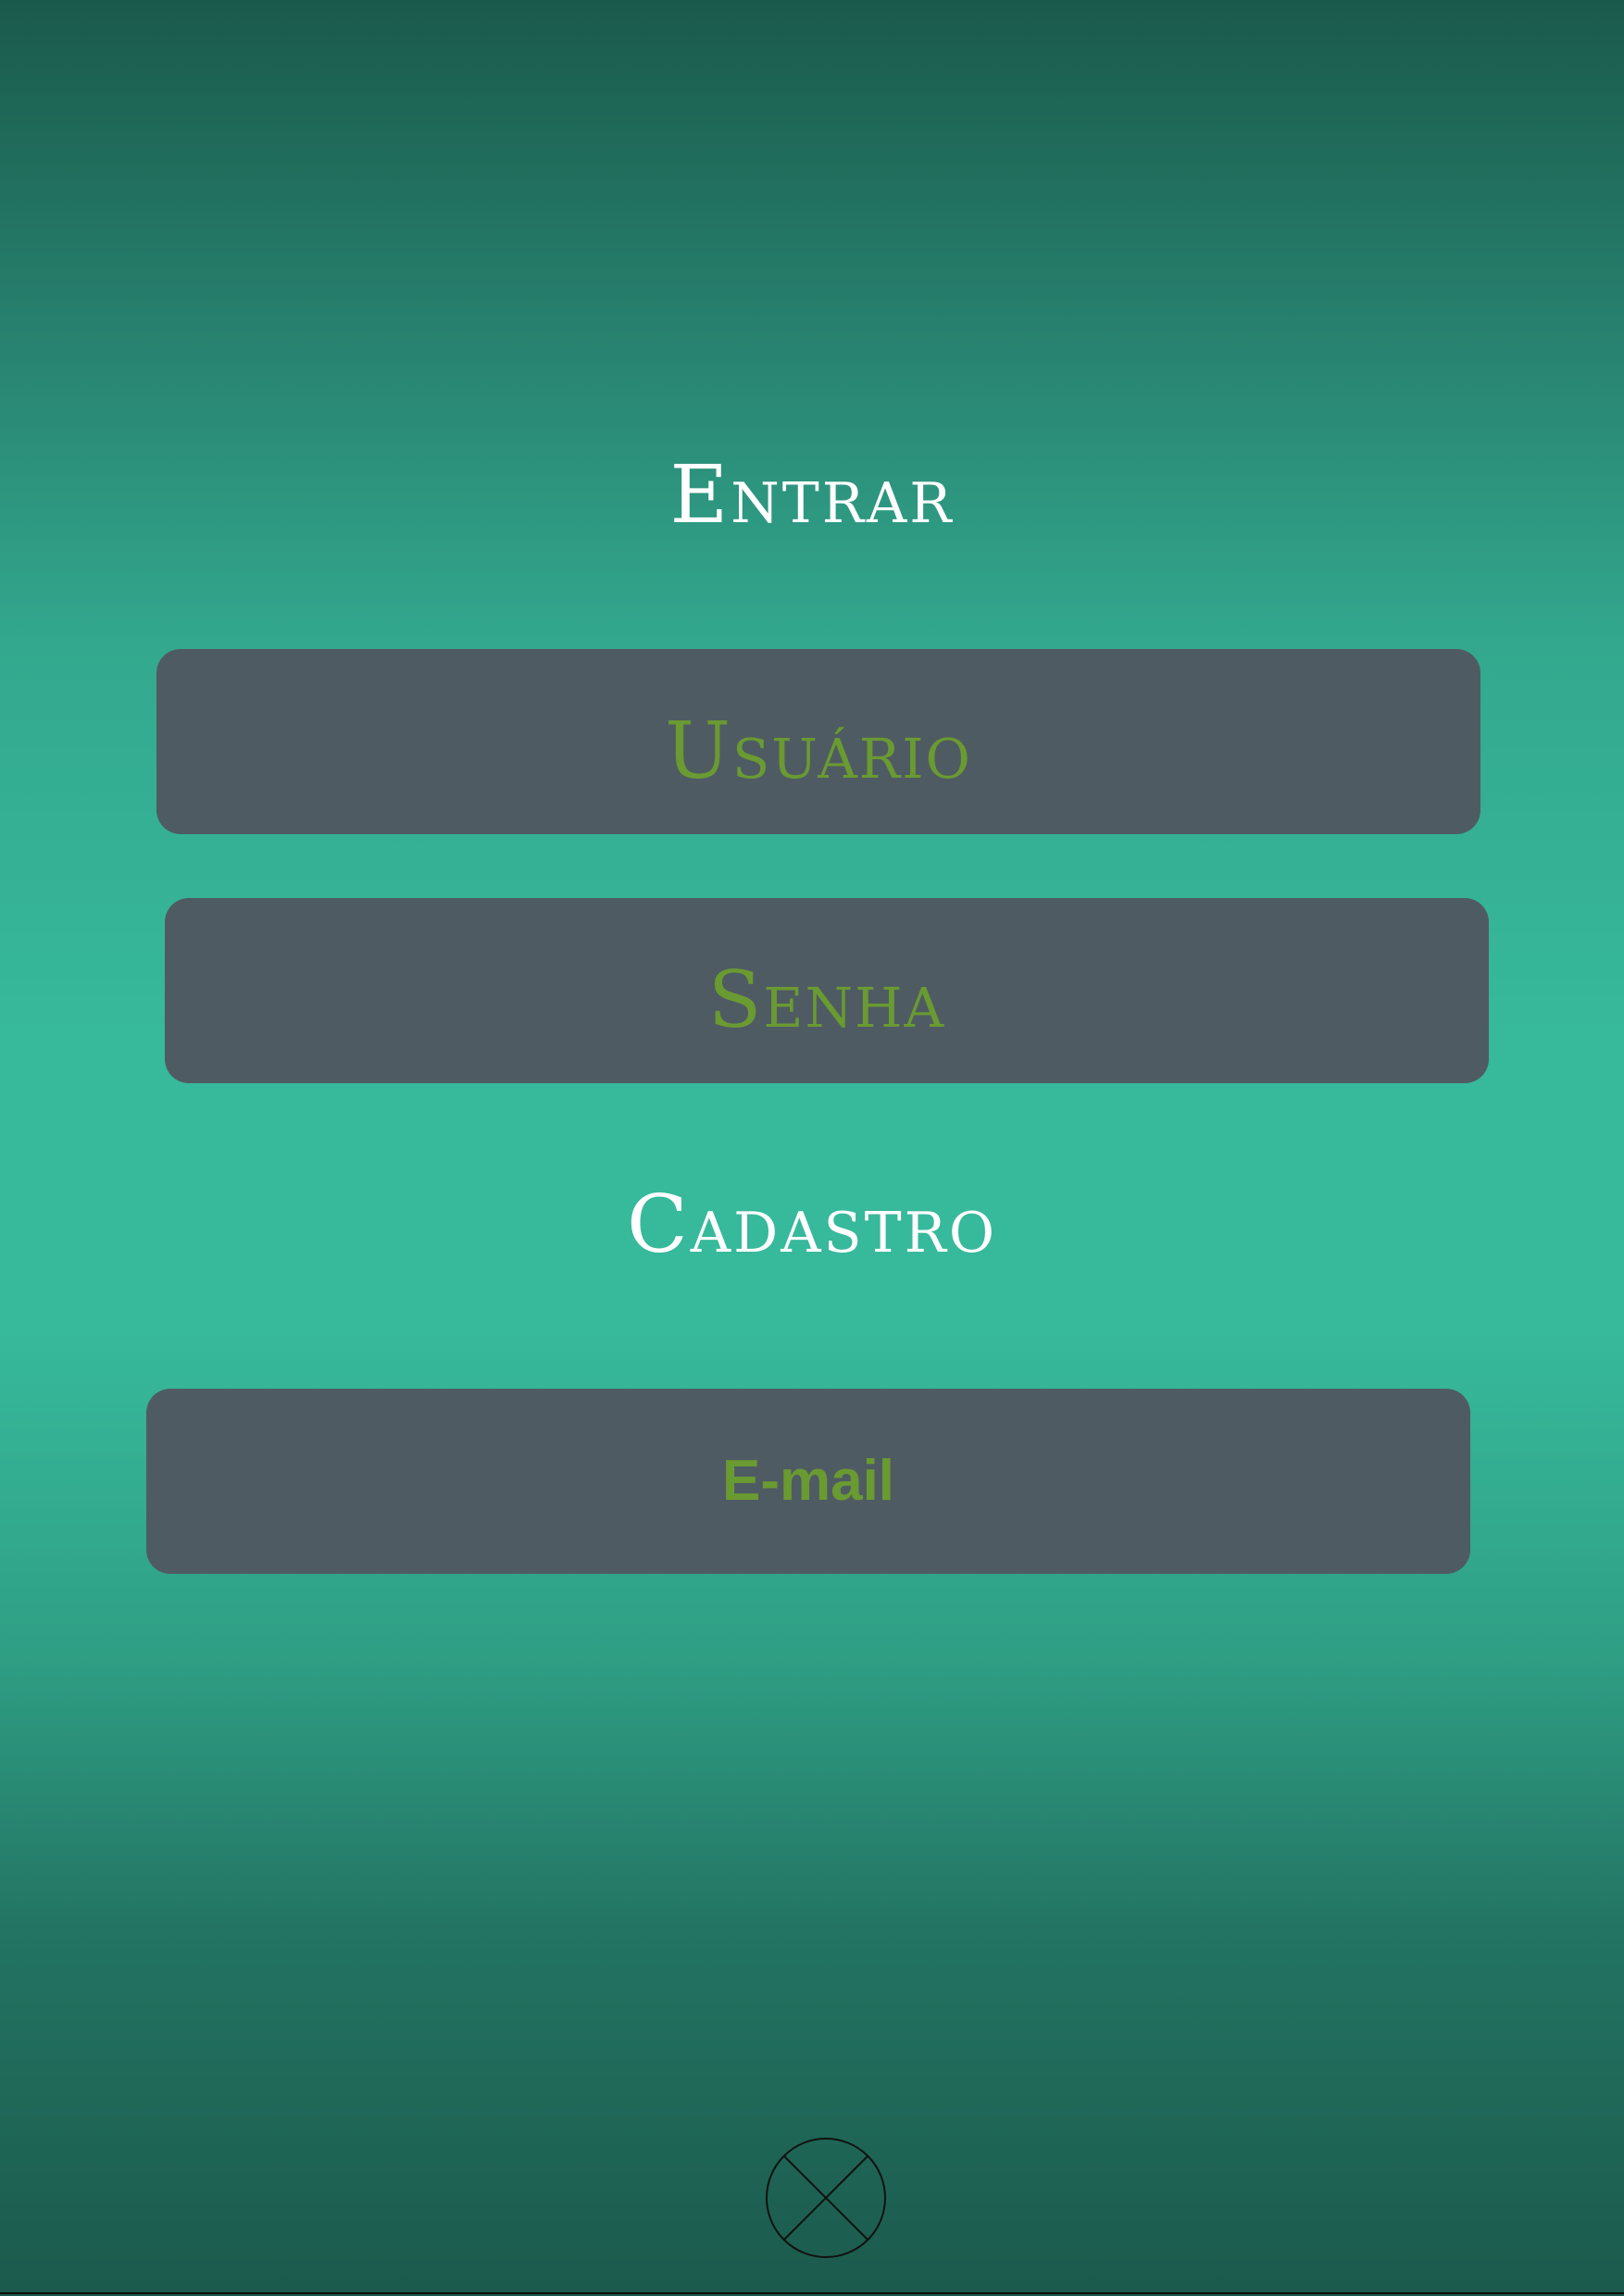 The height and width of the screenshot is (2296, 1624). What do you see at coordinates (812, 495) in the screenshot?
I see `login-title: Entrar` at bounding box center [812, 495].